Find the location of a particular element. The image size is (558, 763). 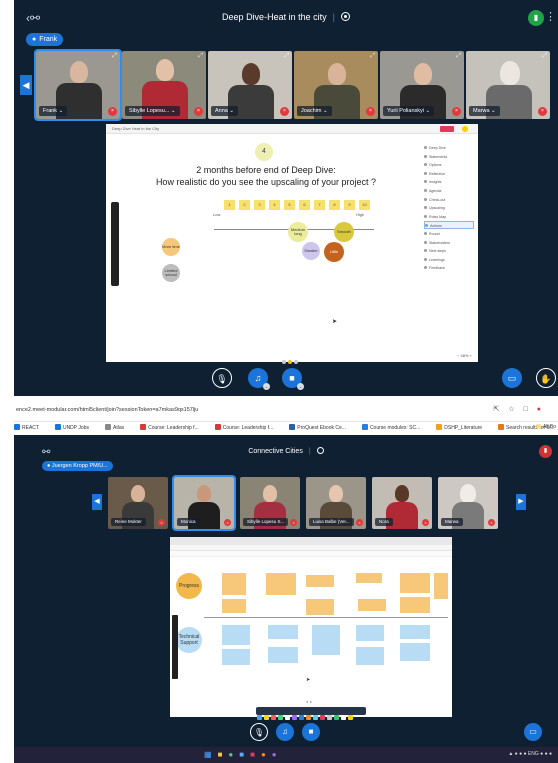

bookmark-star-icon: ☆ is located at coordinates (515, 409).